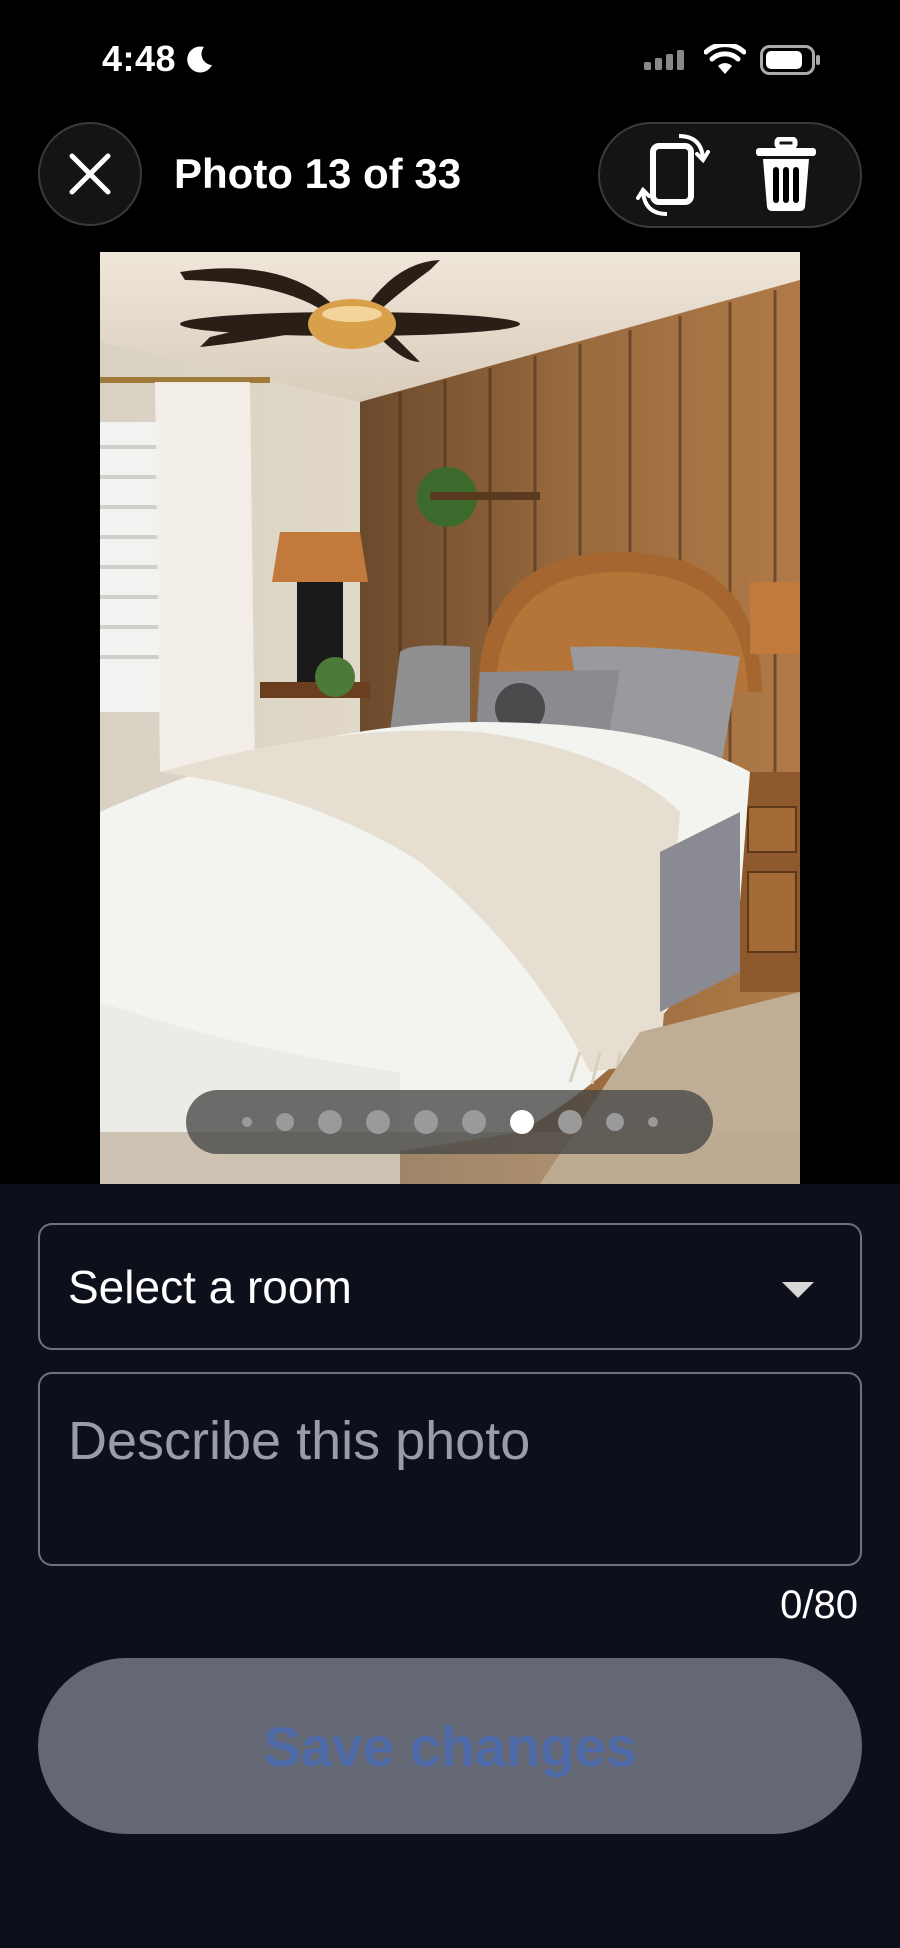  I want to click on character-counter: 0/80, so click(819, 1605).